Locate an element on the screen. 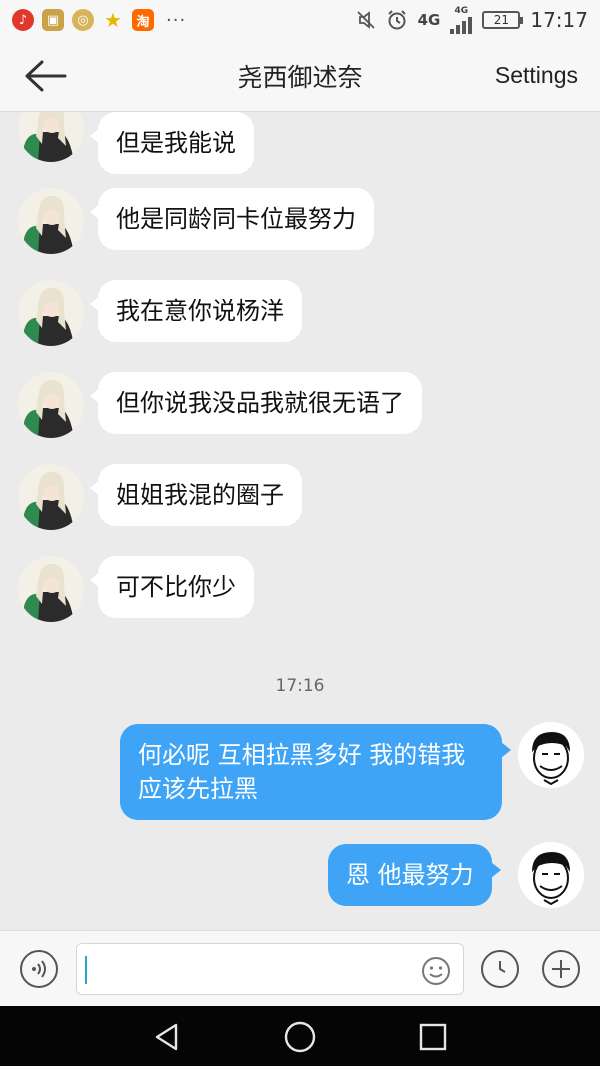 The image size is (600, 1066). plus-icon is located at coordinates (561, 969).